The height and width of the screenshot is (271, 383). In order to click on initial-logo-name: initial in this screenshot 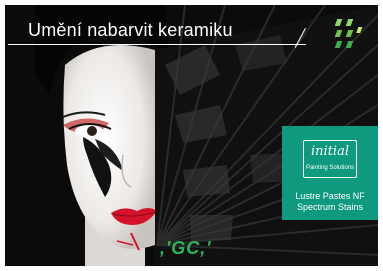, I will do `click(330, 151)`.